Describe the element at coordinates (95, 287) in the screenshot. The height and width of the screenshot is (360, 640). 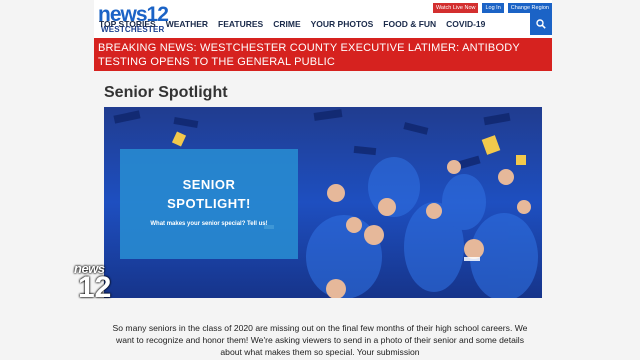
I see `watermark-number: 12` at that location.